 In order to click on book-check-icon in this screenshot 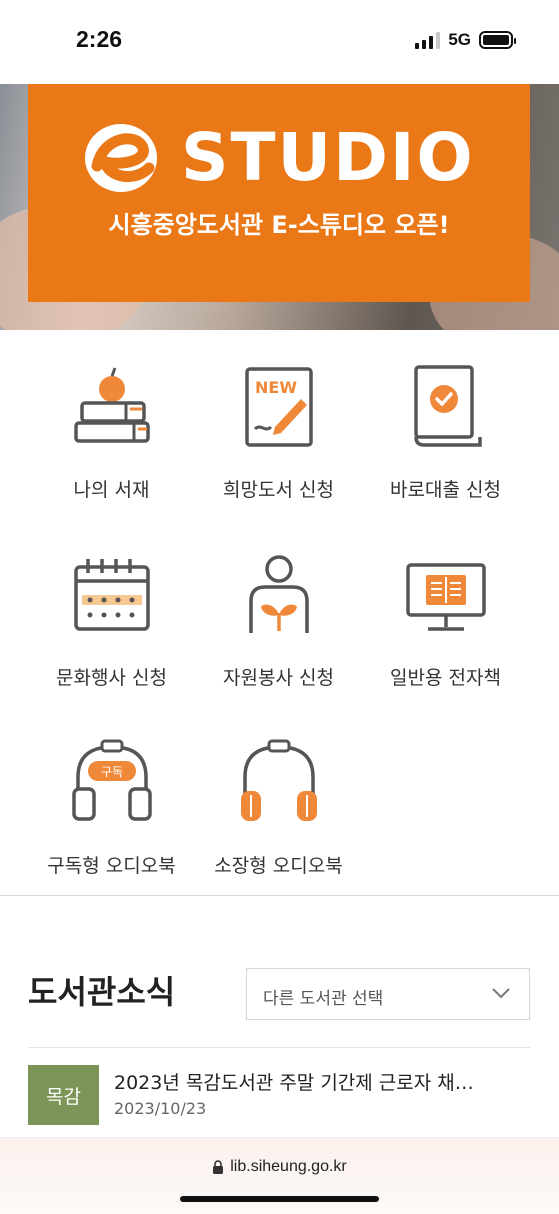, I will do `click(448, 406)`.